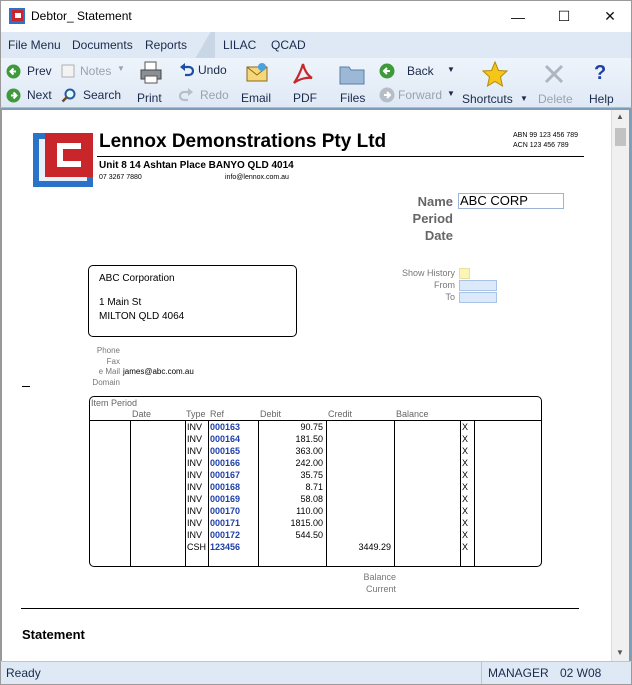 The width and height of the screenshot is (632, 685). What do you see at coordinates (541, 145) in the screenshot?
I see `company-acn: ACN 123 456 789` at bounding box center [541, 145].